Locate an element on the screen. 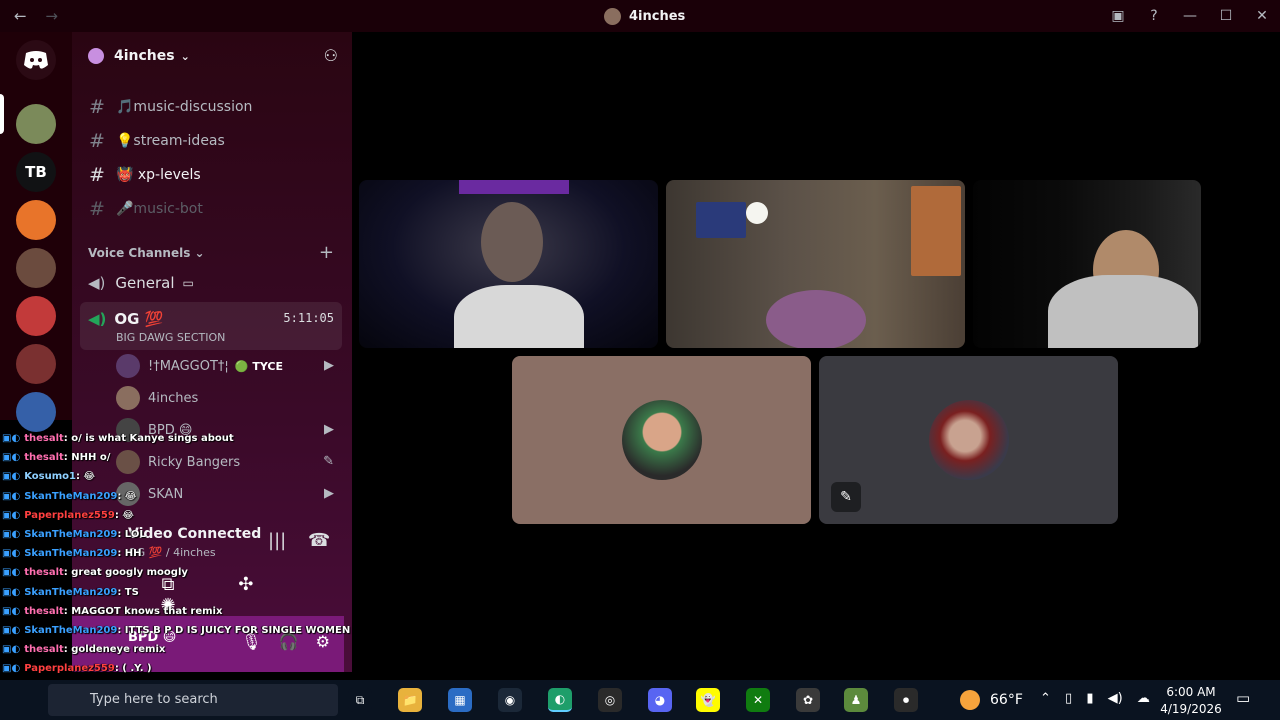 The image size is (1280, 720). speaker-active-icon: ◀) is located at coordinates (97, 319).